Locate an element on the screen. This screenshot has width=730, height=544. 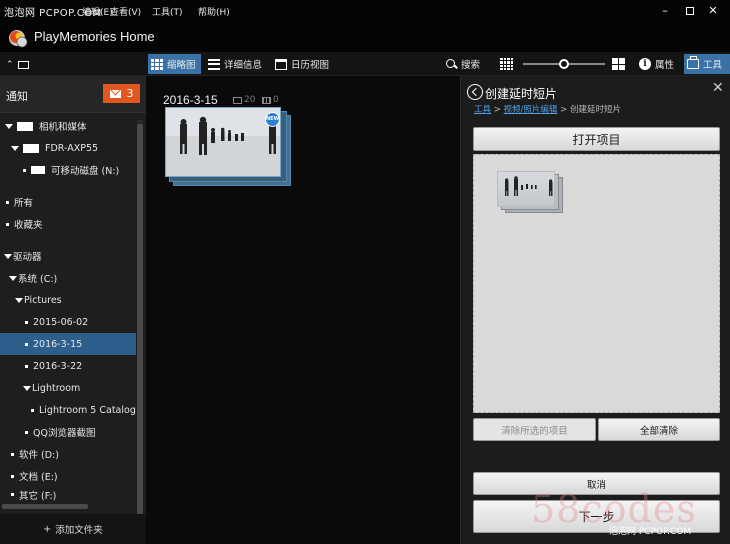
sidebar-item-label: Lightroom is located at coordinates (56, 388).